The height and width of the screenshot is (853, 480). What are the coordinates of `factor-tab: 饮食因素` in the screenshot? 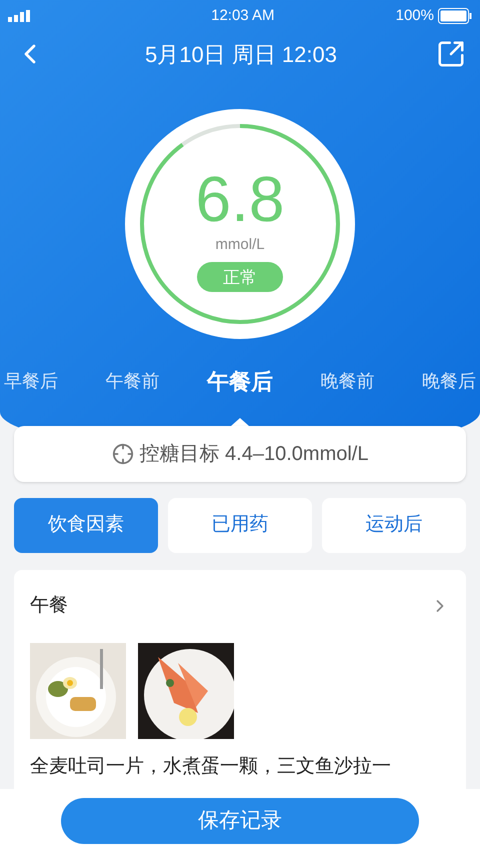 It's located at (86, 525).